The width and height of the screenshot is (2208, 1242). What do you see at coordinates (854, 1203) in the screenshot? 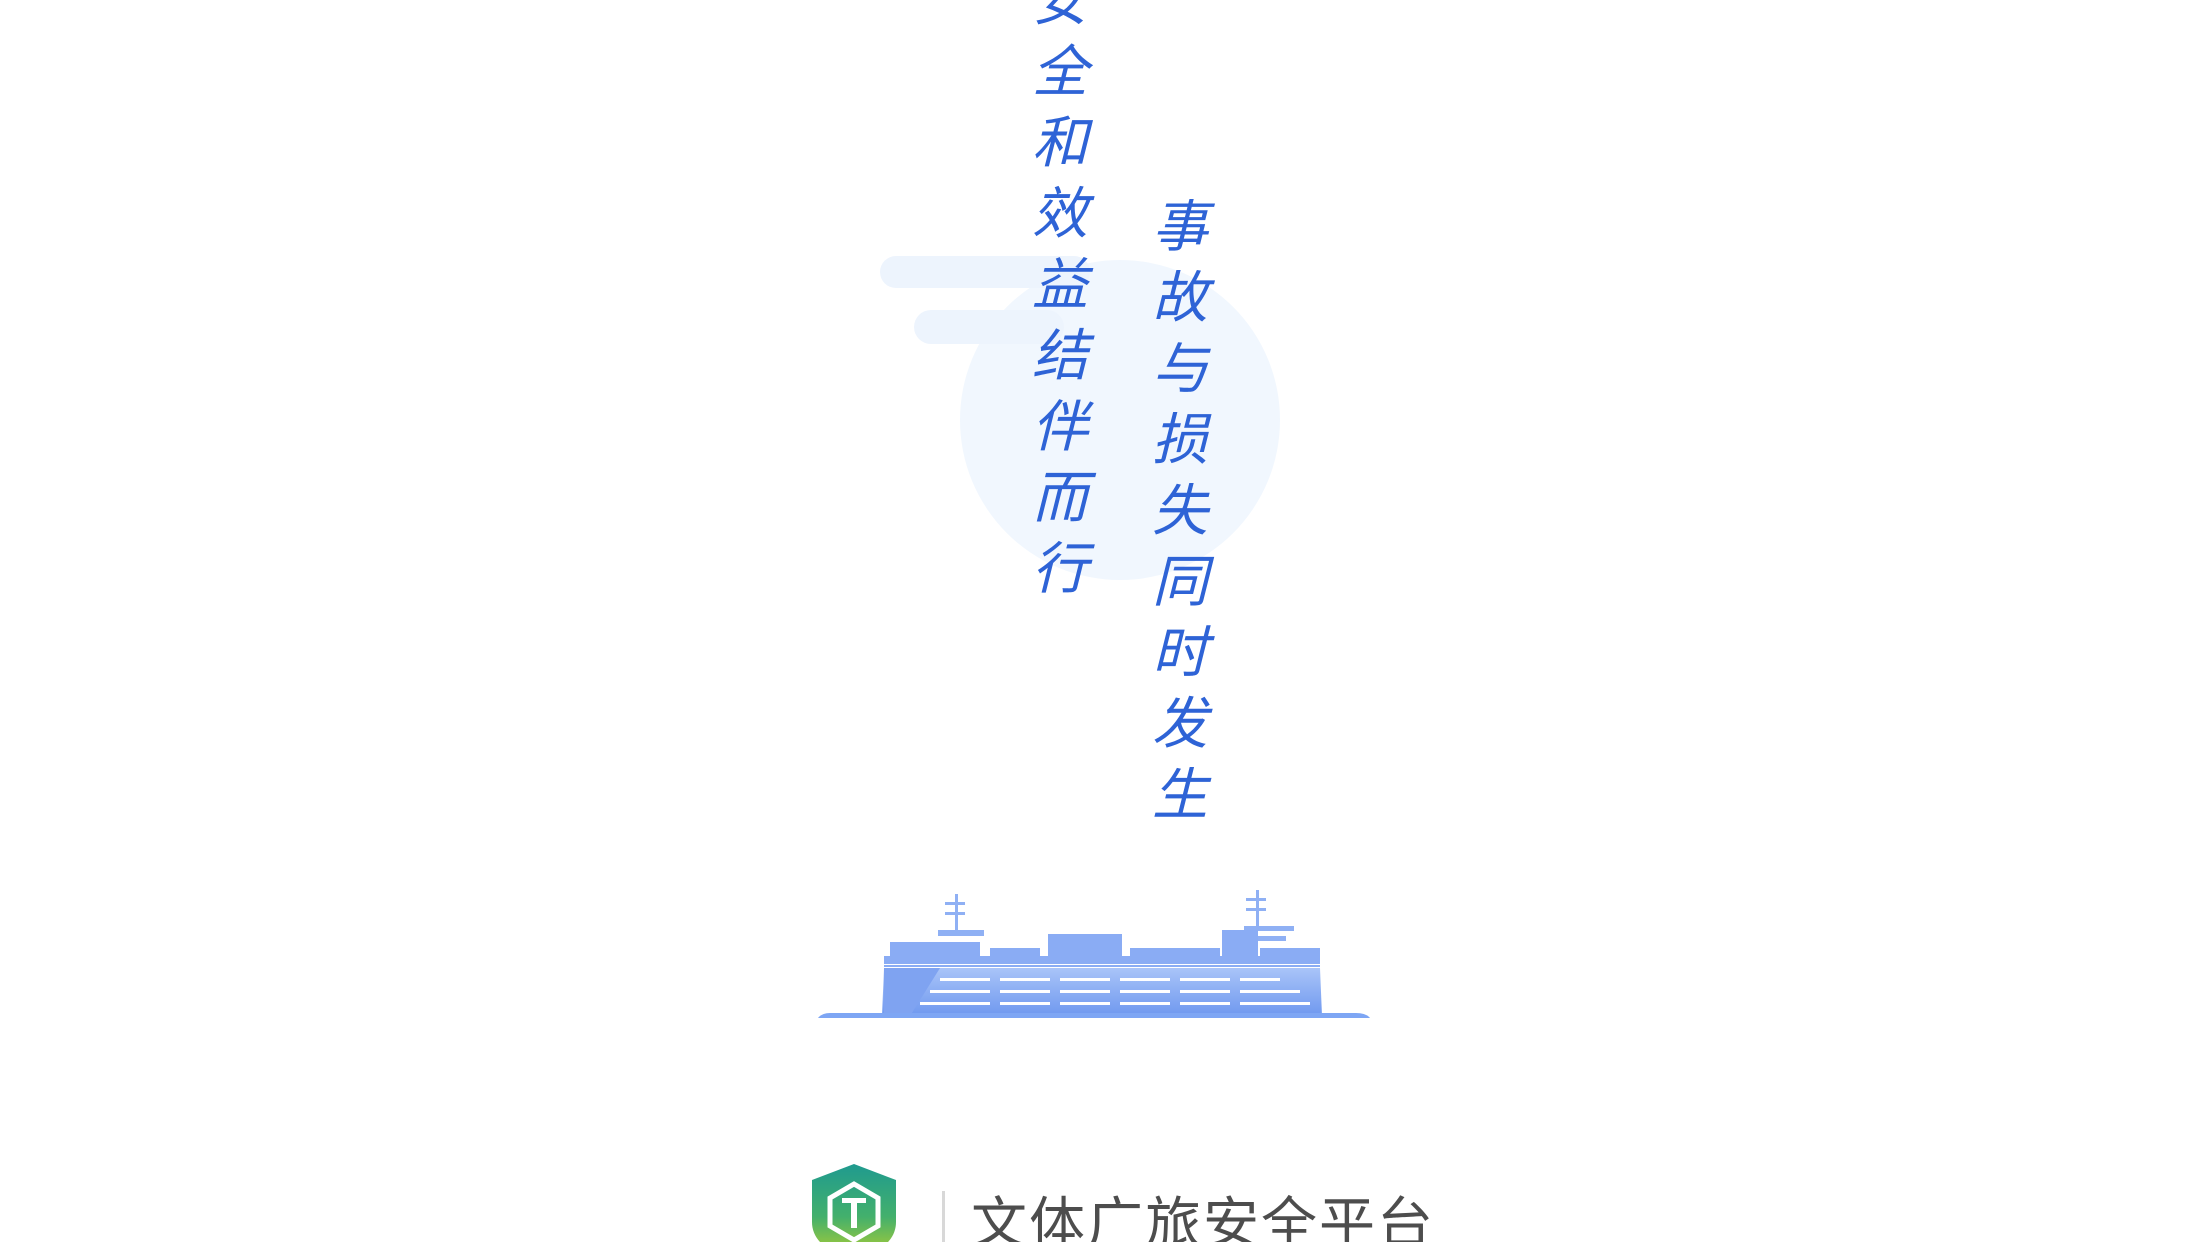
I see `shield-logo-icon` at bounding box center [854, 1203].